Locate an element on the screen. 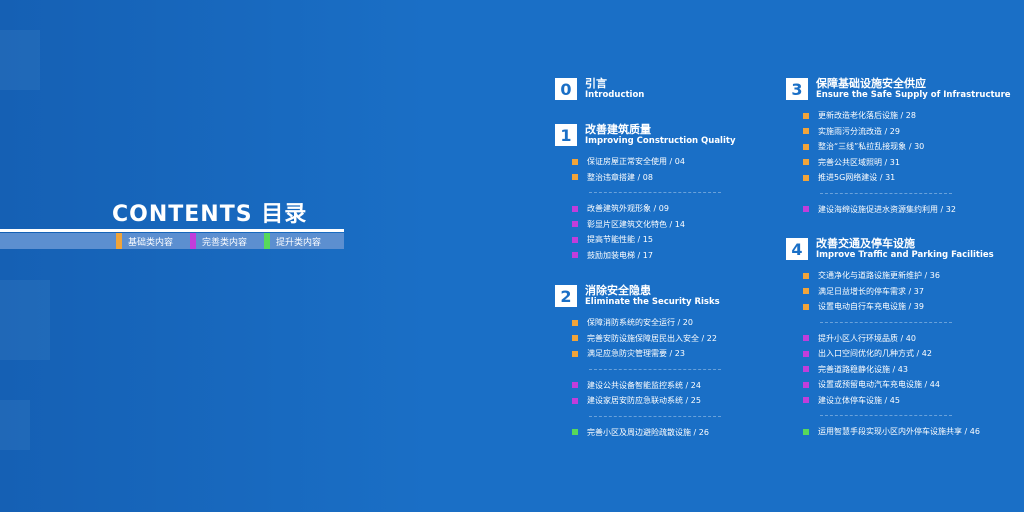 This screenshot has width=1024, height=512. toc-entry-label: 改善建筑外观形象 / 09 is located at coordinates (628, 209).